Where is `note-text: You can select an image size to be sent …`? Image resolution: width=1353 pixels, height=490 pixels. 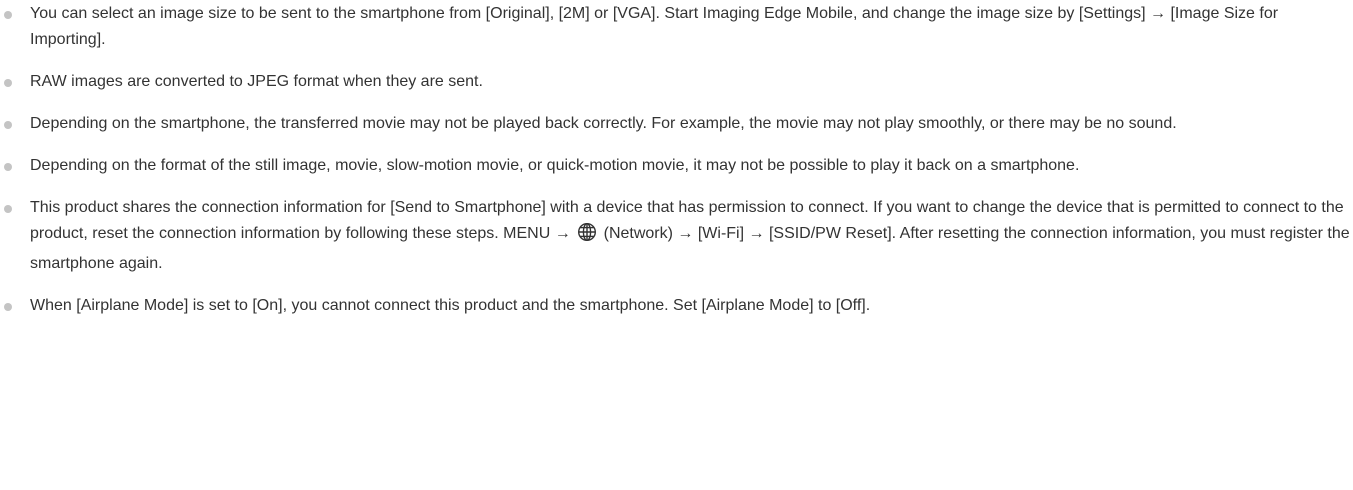
note-text: You can select an image size to be sent … is located at coordinates (654, 26).